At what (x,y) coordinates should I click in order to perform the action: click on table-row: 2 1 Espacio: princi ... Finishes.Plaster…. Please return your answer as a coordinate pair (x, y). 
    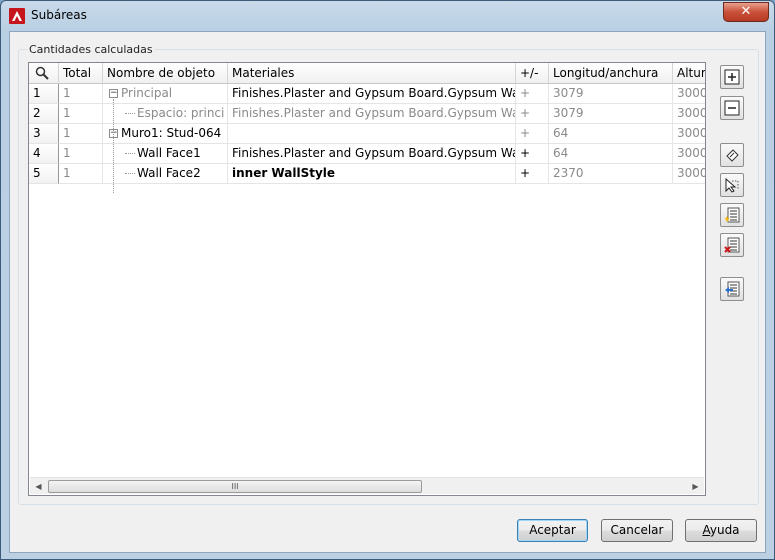
    Looking at the image, I should click on (367, 114).